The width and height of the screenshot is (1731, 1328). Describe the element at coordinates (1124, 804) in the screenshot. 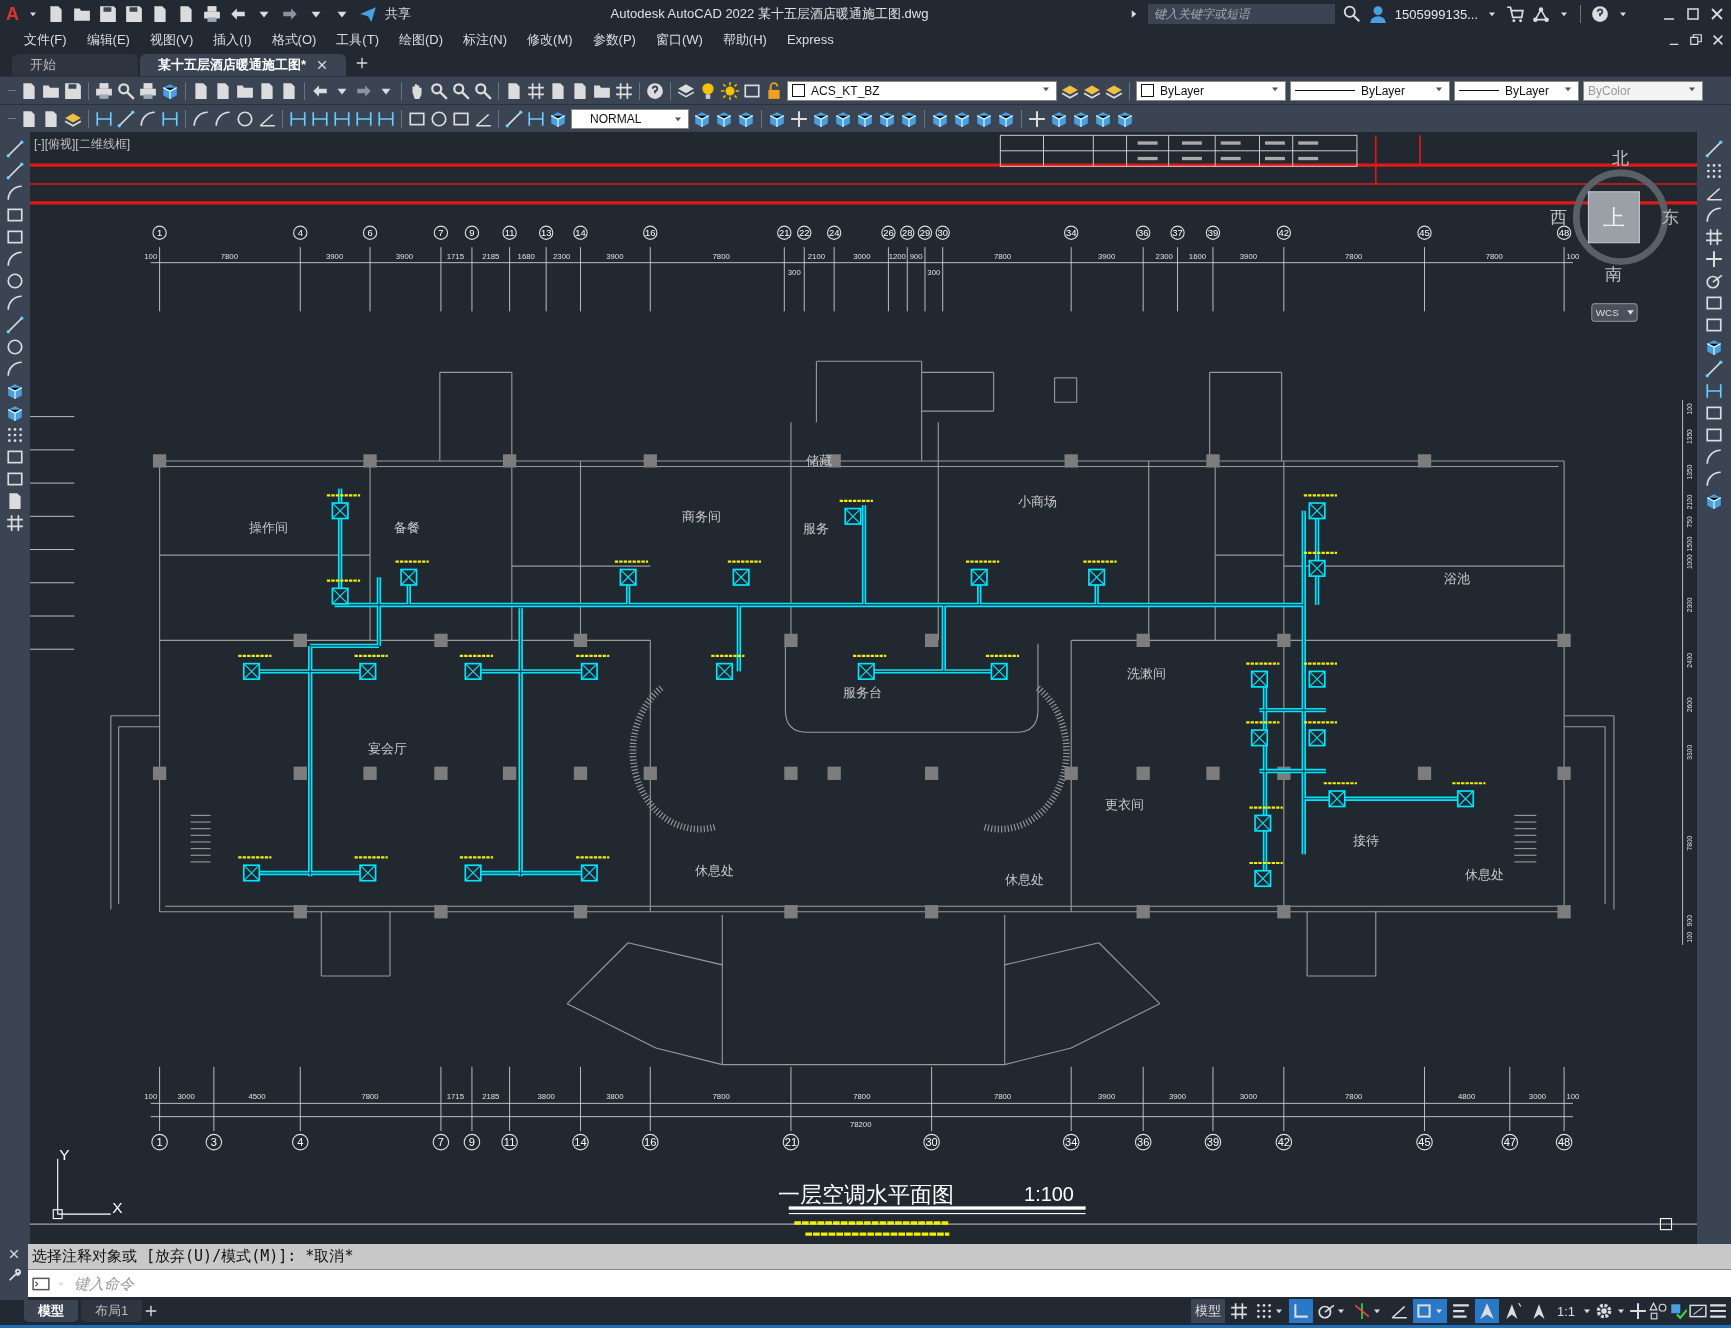

I see `room-label: 更衣间` at that location.